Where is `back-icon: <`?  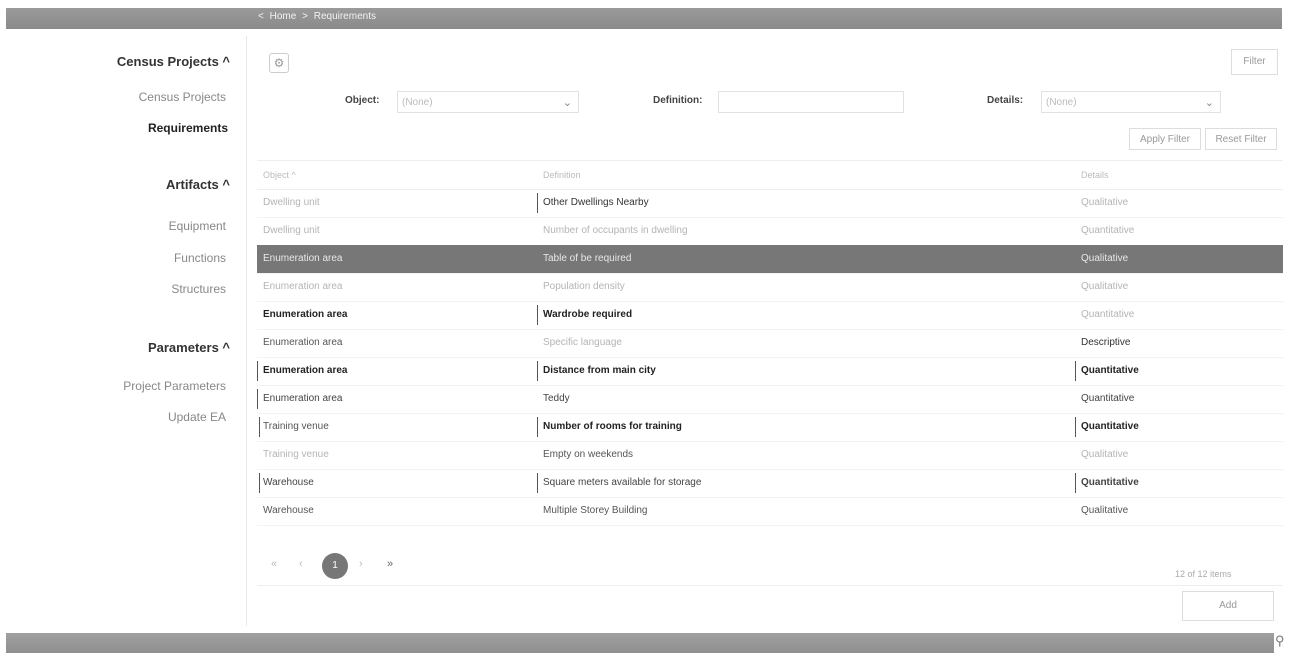
back-icon: < is located at coordinates (261, 16).